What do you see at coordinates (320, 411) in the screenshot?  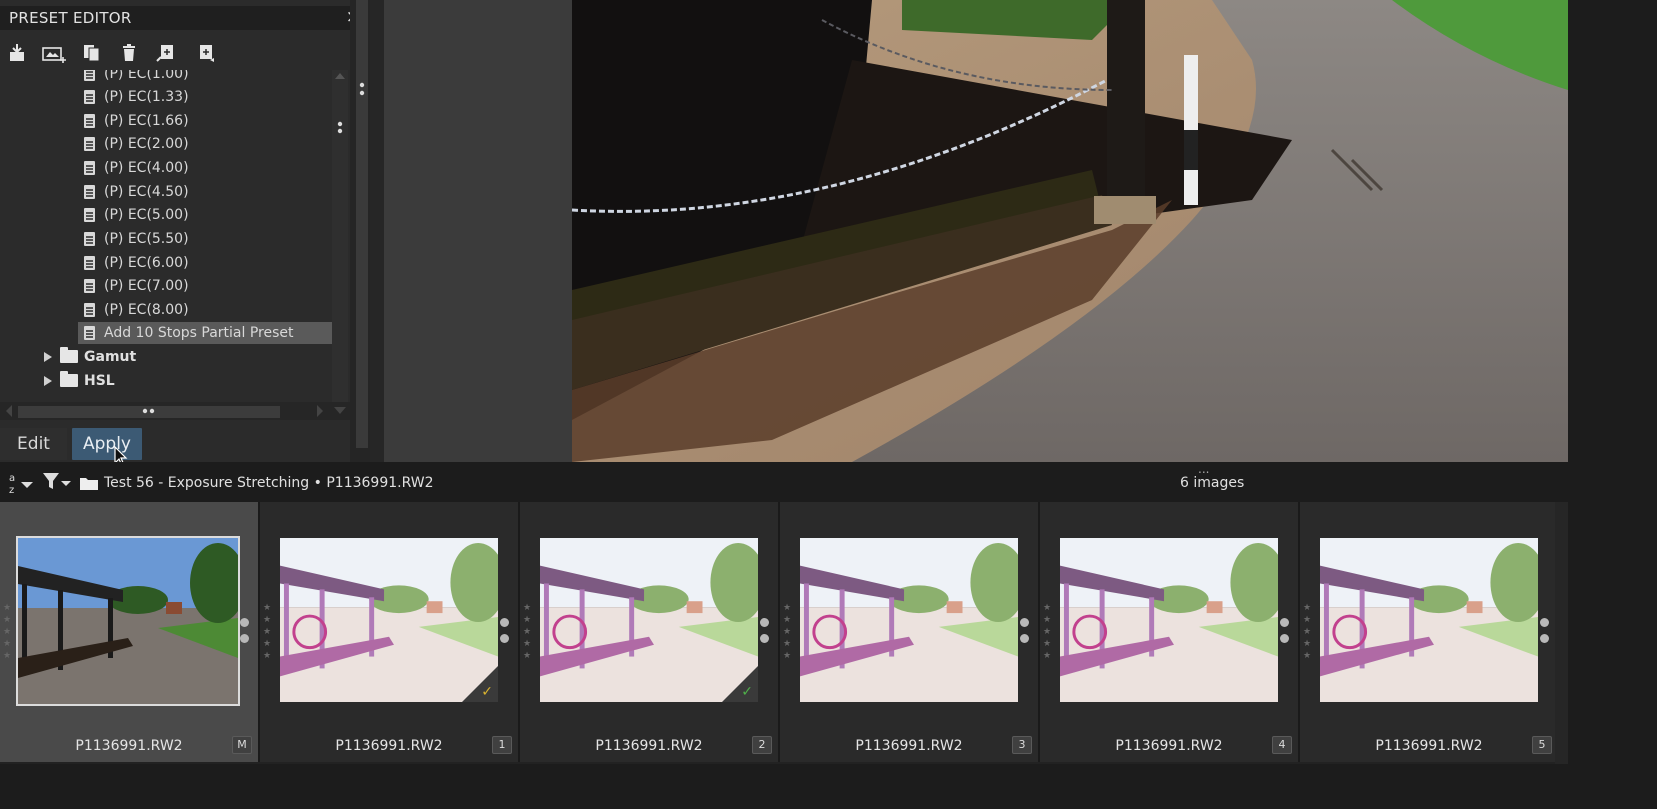 I see `scroll-right-arrow-icon` at bounding box center [320, 411].